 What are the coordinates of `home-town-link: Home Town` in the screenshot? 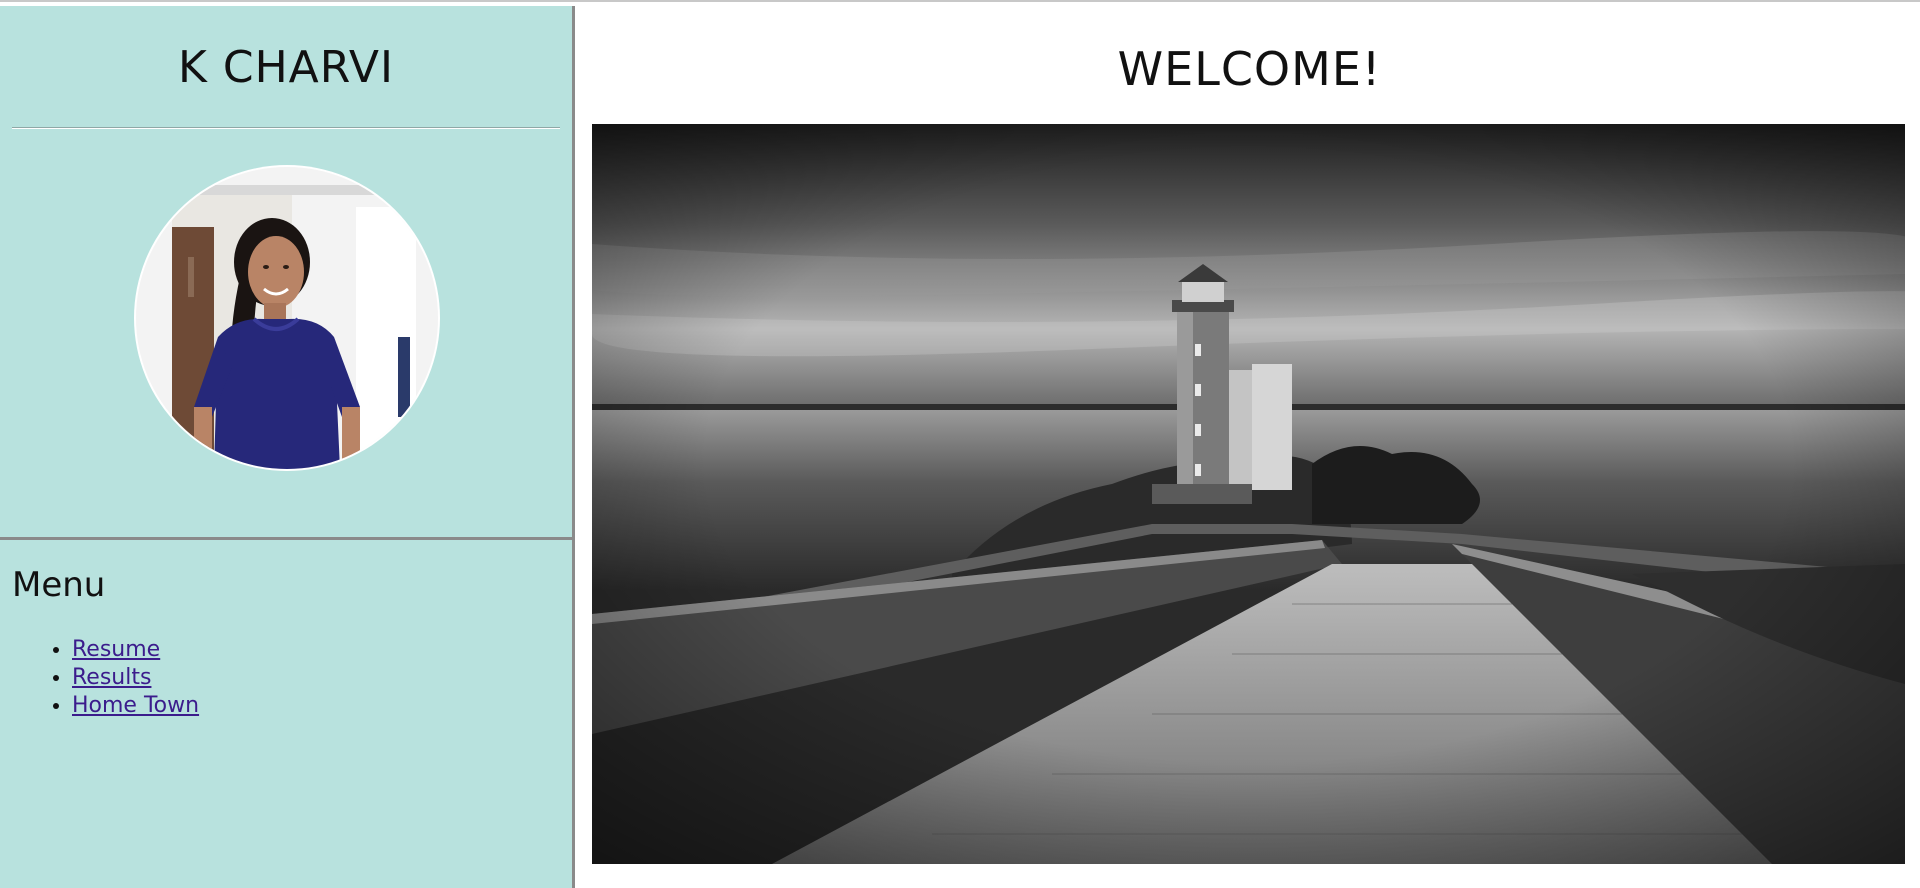 It's located at (135, 705).